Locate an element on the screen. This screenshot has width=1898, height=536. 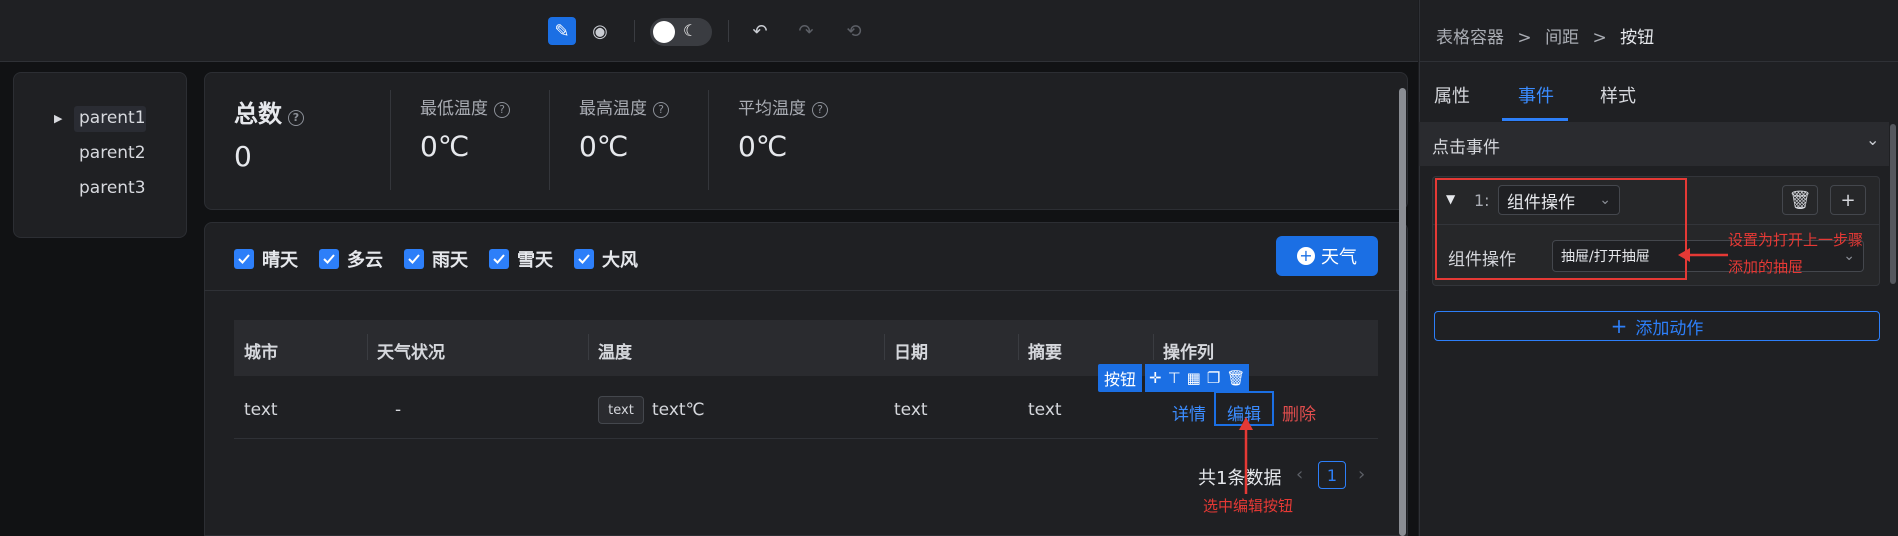
annotation-panel-note-1: 设置为打开上一步骤 is located at coordinates (1796, 240).